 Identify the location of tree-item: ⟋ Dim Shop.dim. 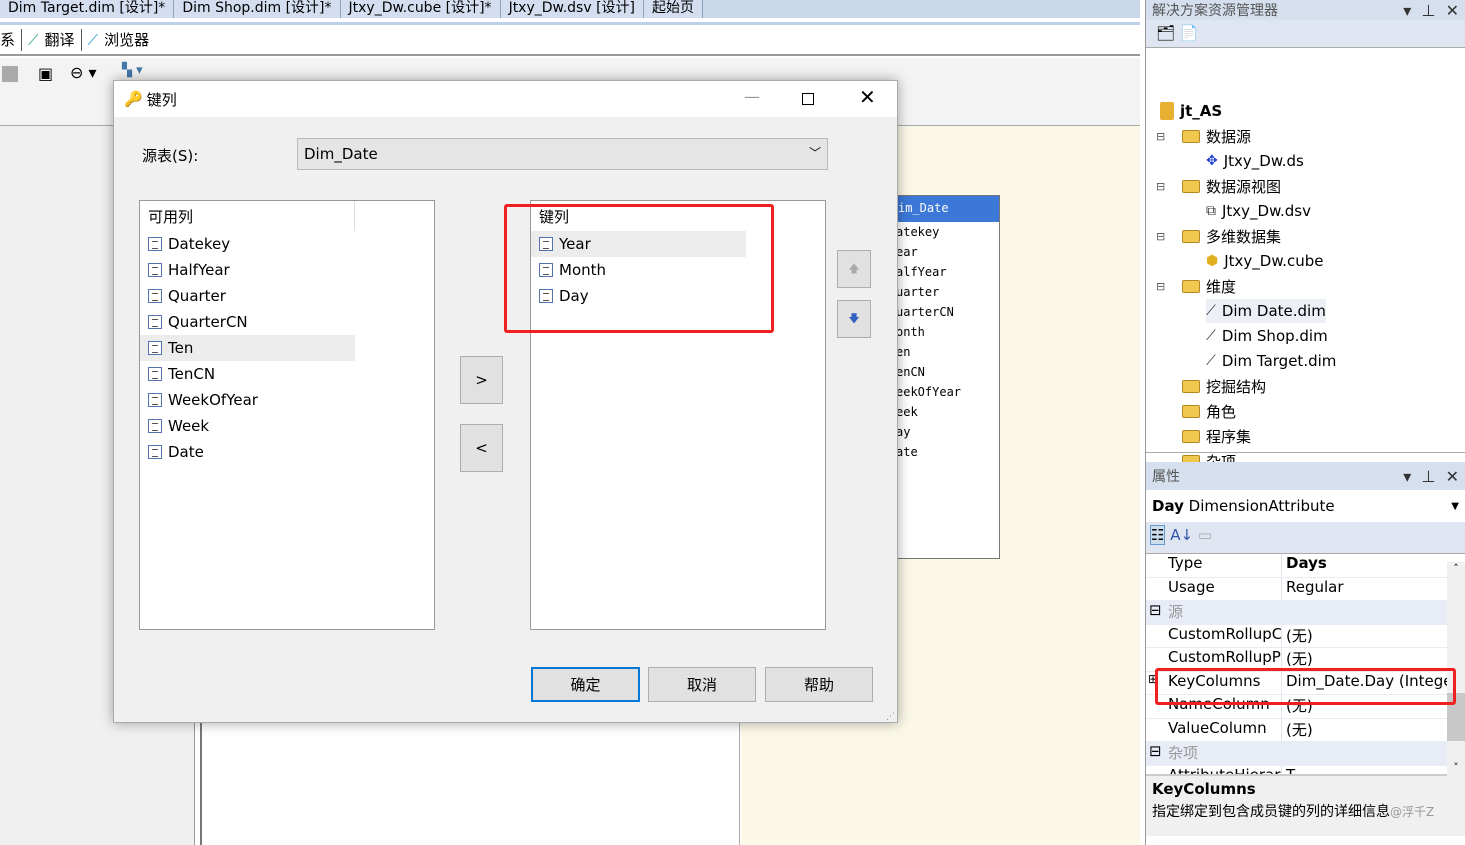
(1267, 336).